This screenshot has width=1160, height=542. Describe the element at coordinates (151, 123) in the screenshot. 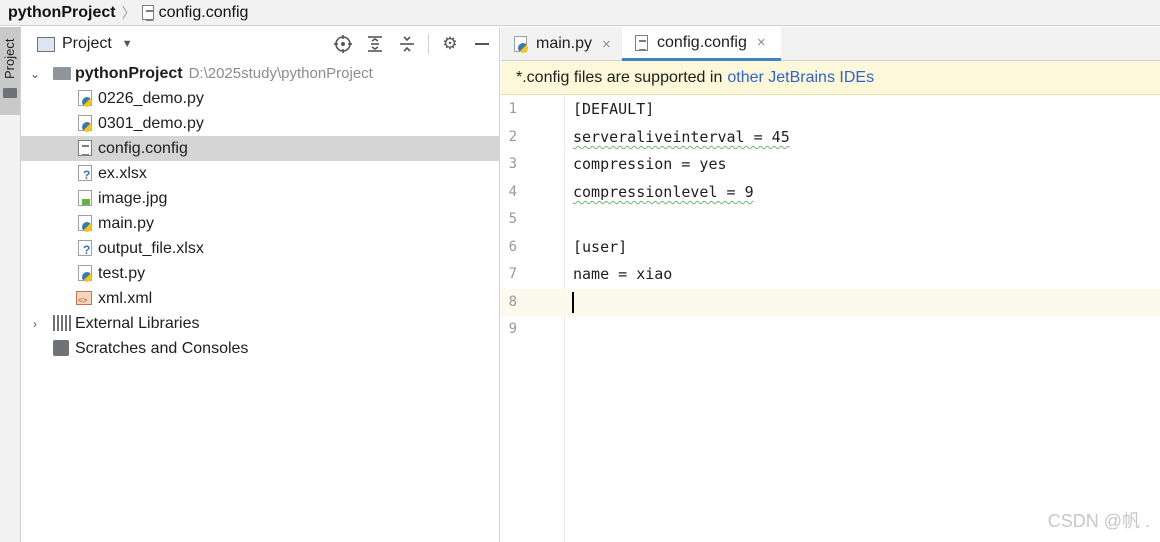

I see `file-name: 0301_demo.py` at that location.